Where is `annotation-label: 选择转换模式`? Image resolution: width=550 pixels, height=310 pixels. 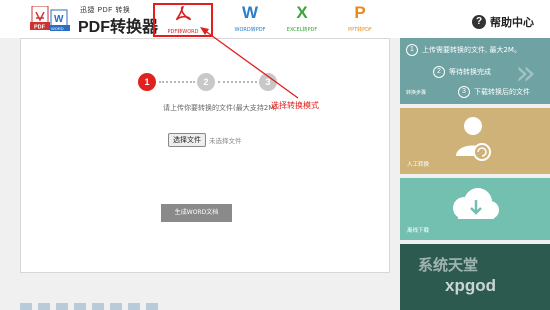 annotation-label: 选择转换模式 is located at coordinates (295, 105).